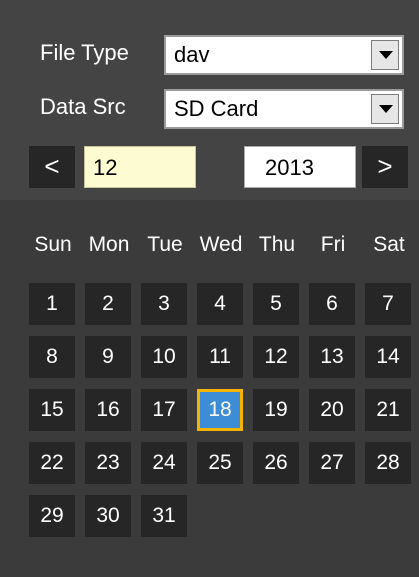 This screenshot has width=419, height=577. I want to click on weekday-wed: Wed, so click(221, 244).